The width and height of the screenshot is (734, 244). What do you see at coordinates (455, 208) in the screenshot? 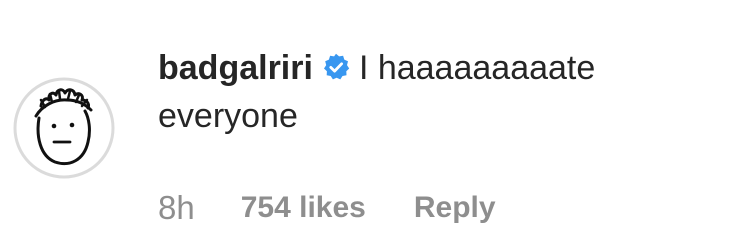
I see `reply-button: Reply` at bounding box center [455, 208].